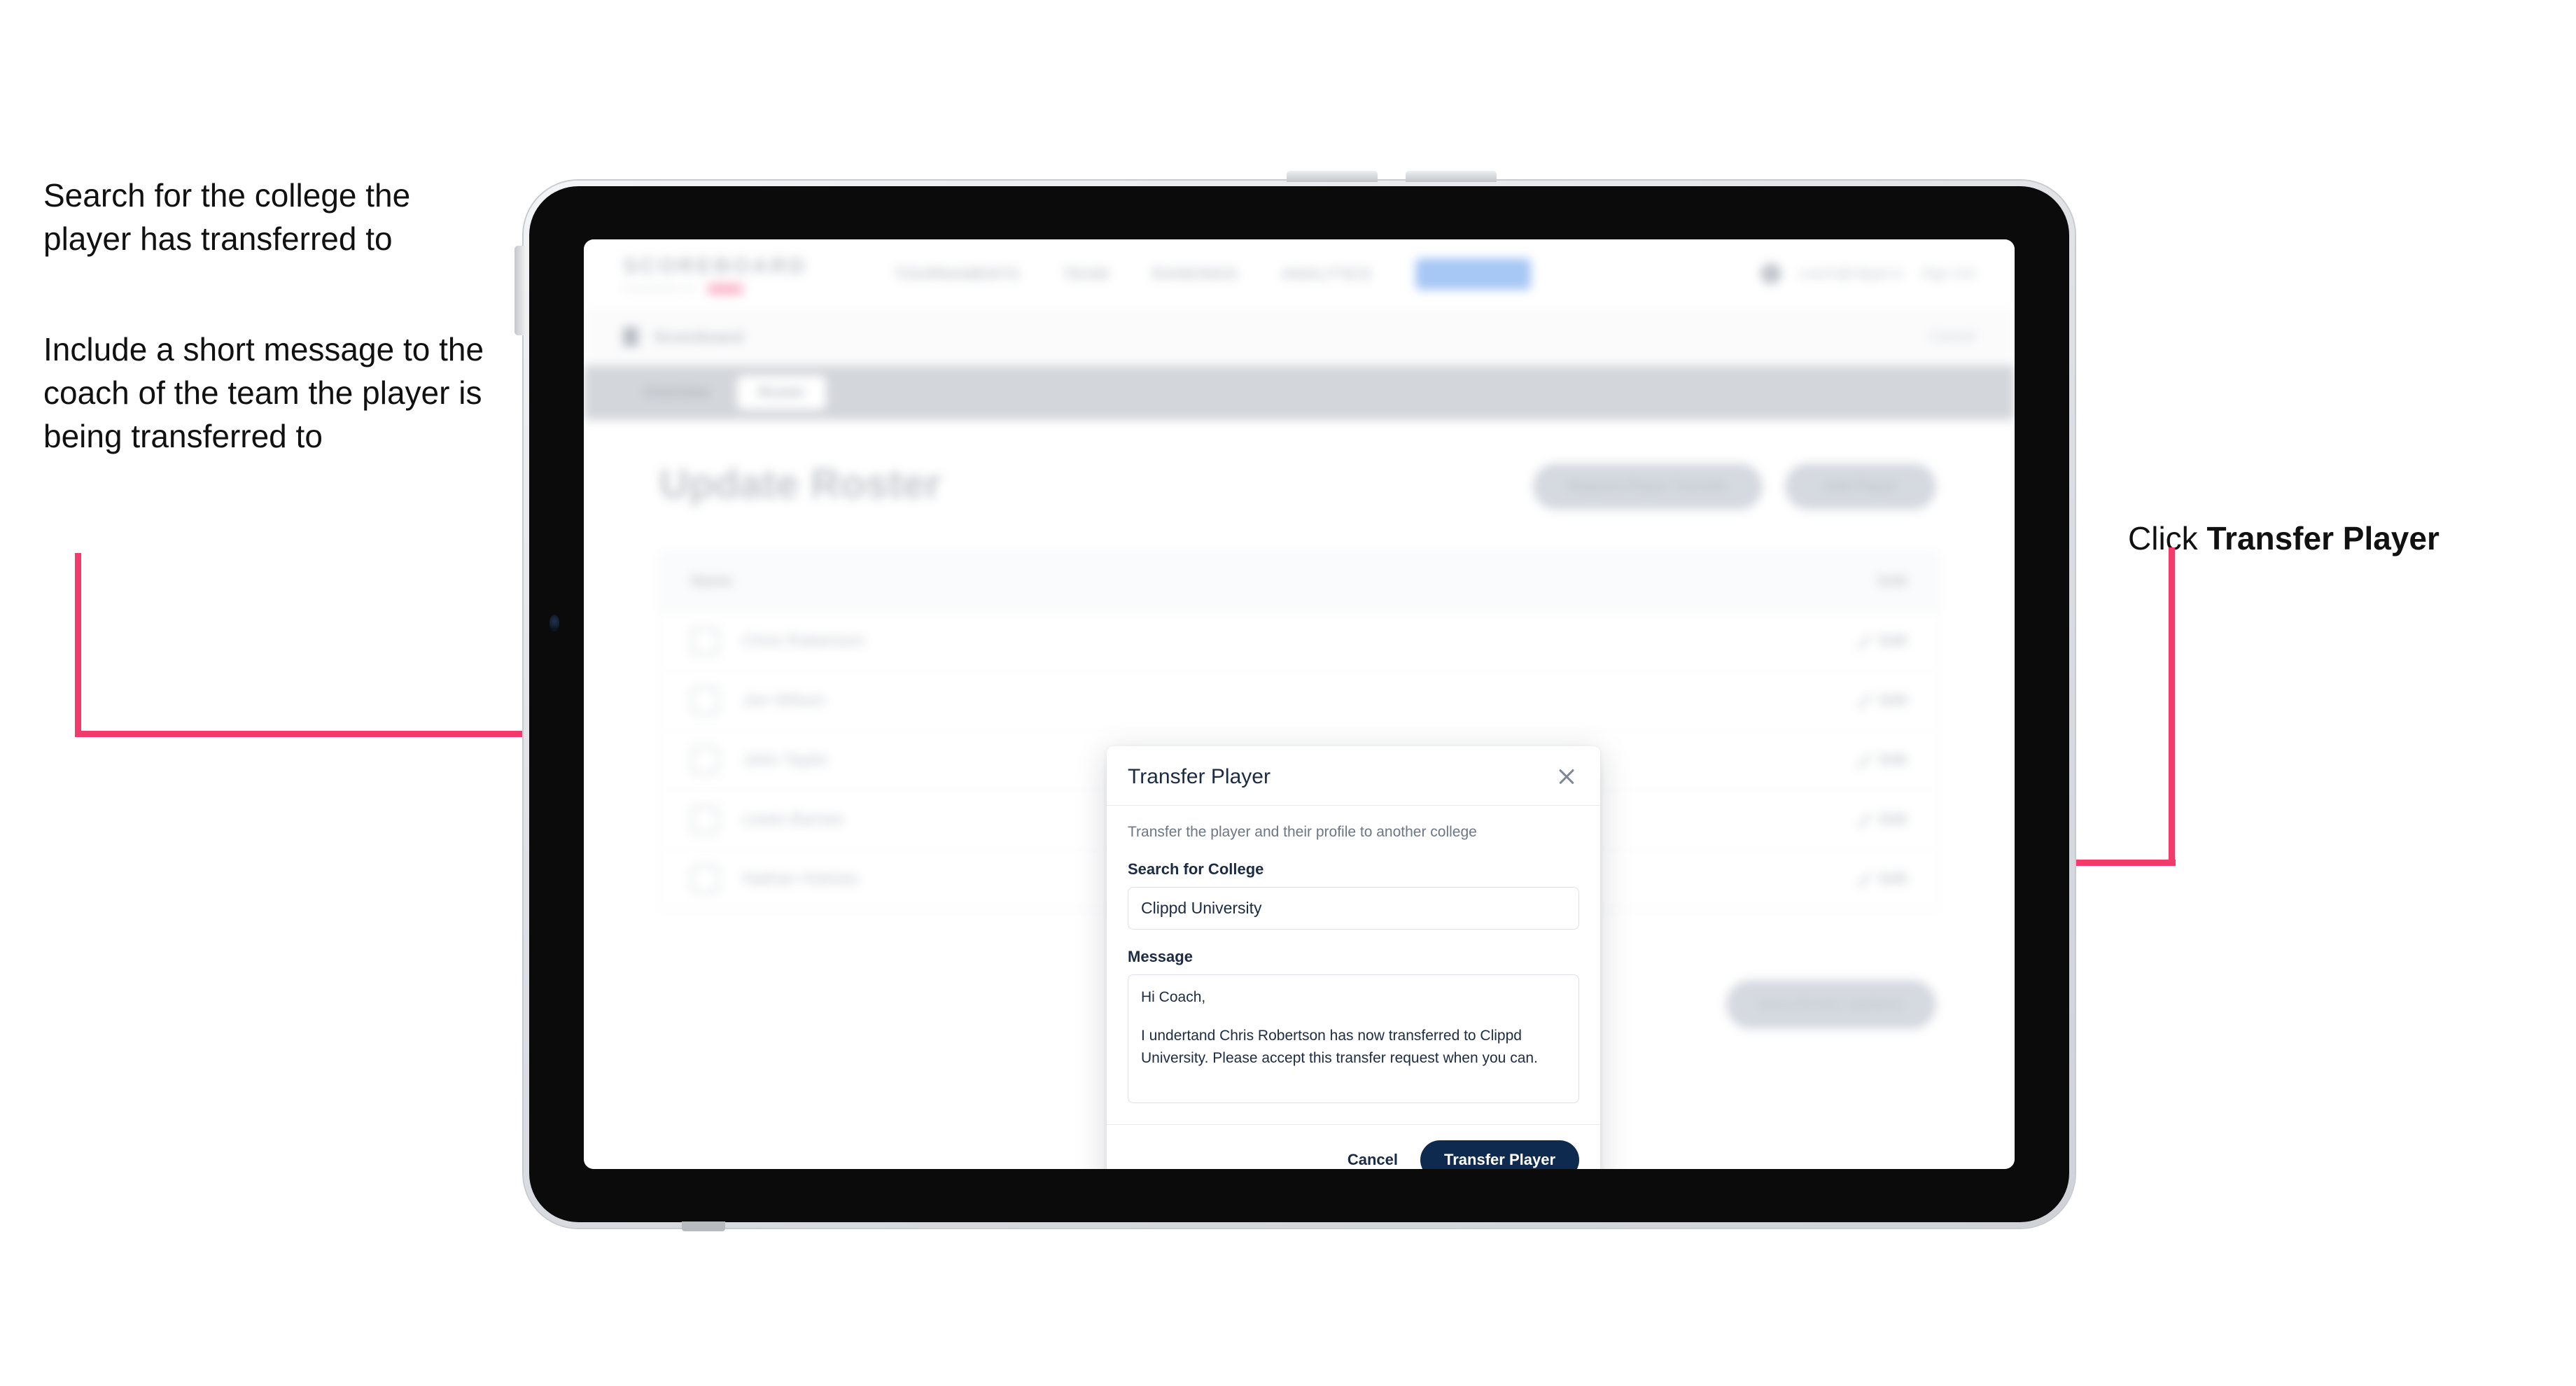 The image size is (2576, 1386). Describe the element at coordinates (725, 289) in the screenshot. I see `app-logo-badge` at that location.